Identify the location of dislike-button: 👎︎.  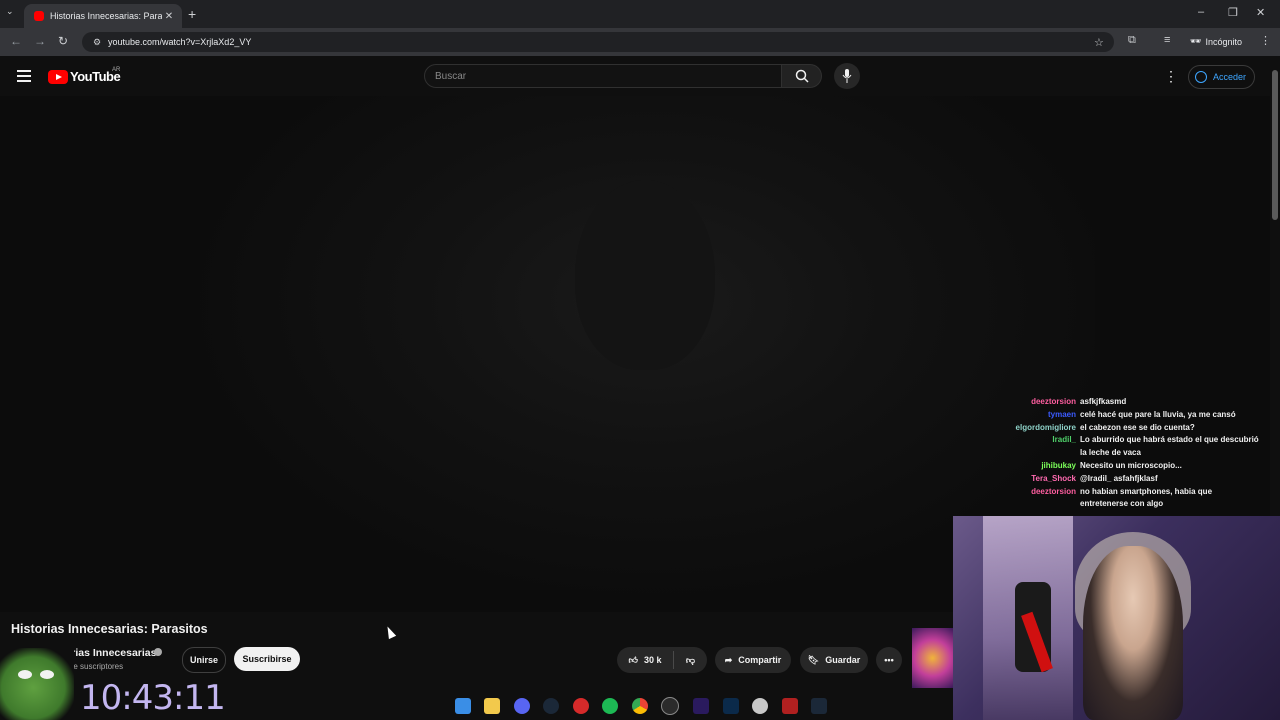
(690, 660).